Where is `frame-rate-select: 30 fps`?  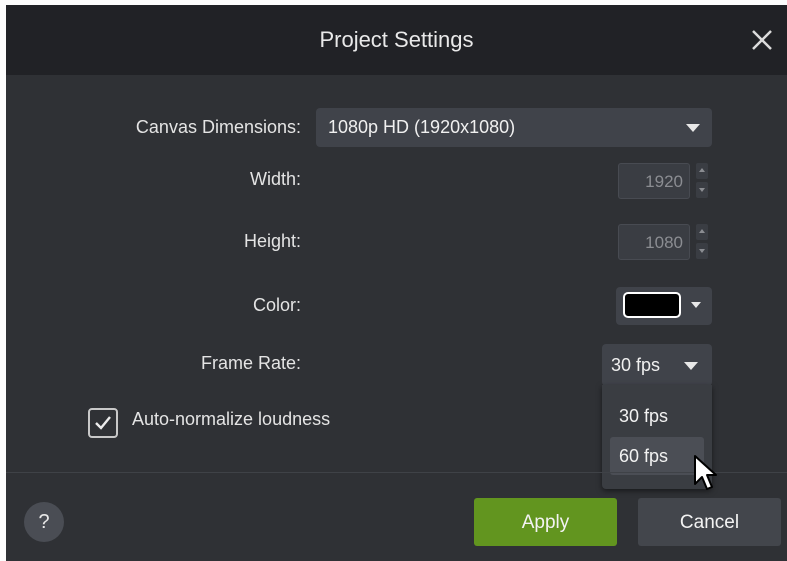 frame-rate-select: 30 fps is located at coordinates (657, 365).